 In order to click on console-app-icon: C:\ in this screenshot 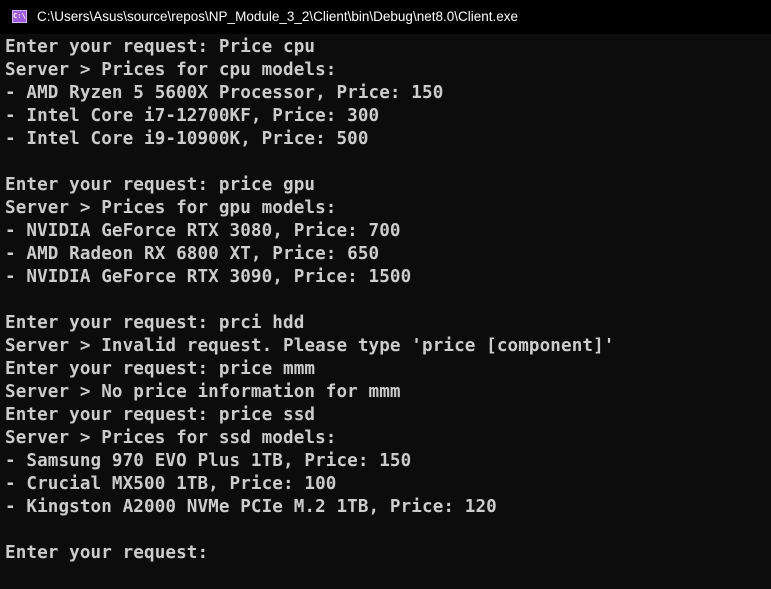, I will do `click(19, 16)`.